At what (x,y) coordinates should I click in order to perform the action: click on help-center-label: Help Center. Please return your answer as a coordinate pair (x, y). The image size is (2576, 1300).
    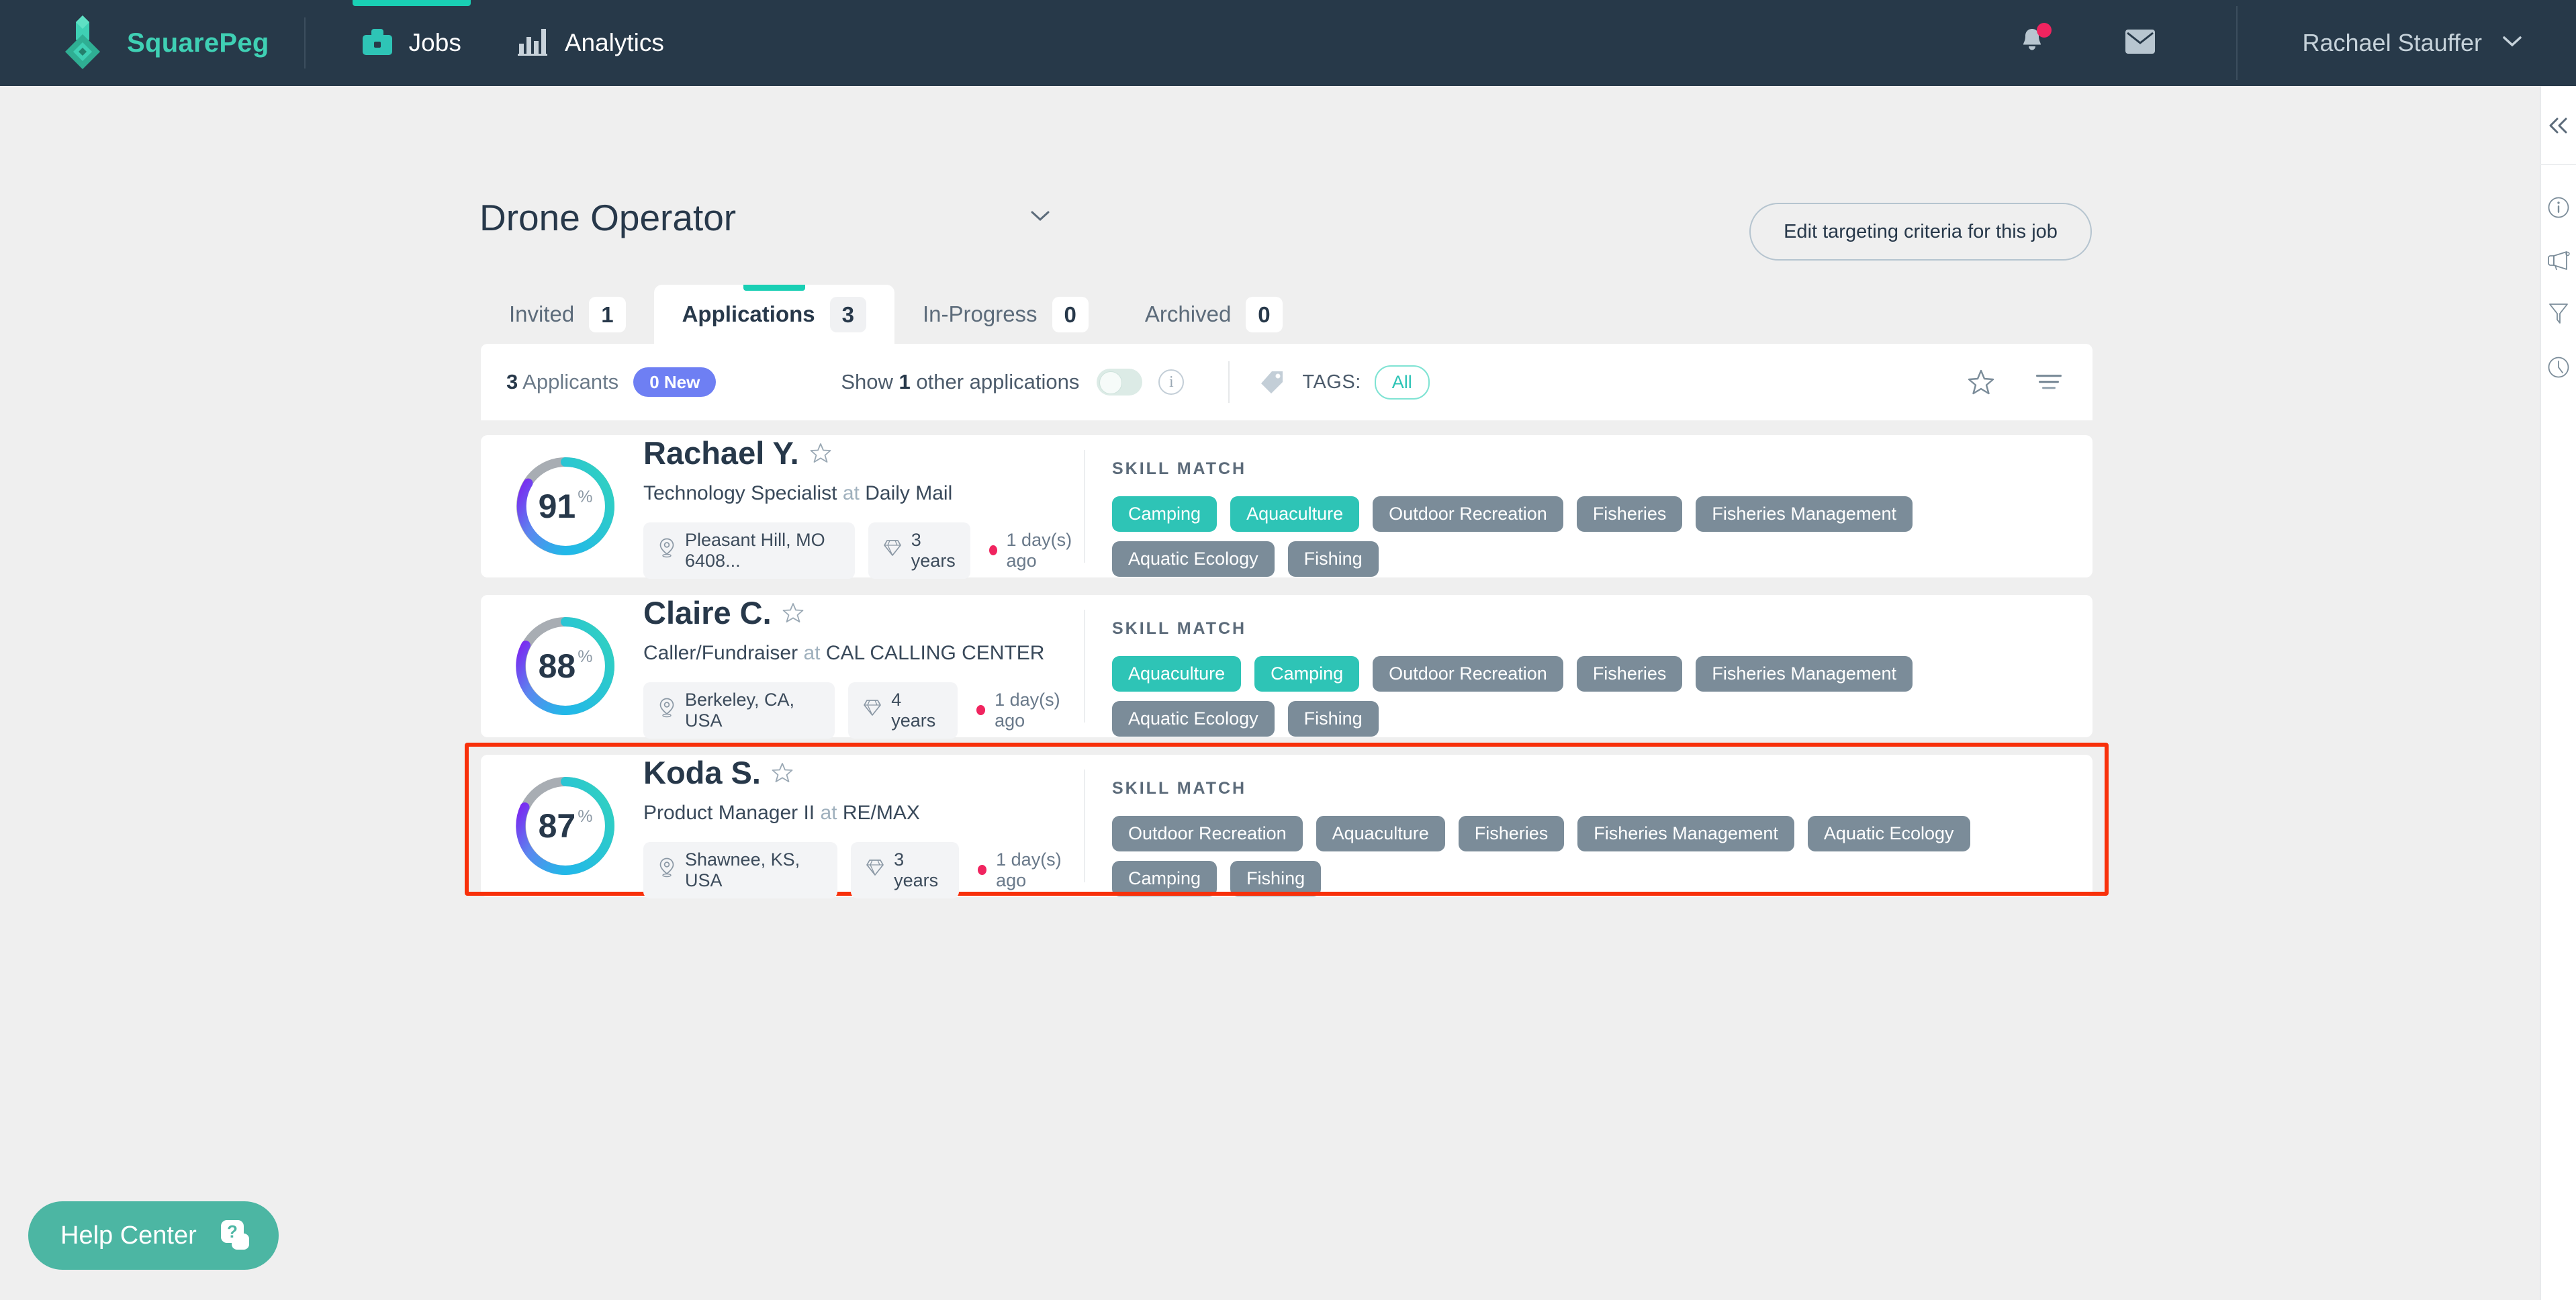
    Looking at the image, I should click on (128, 1235).